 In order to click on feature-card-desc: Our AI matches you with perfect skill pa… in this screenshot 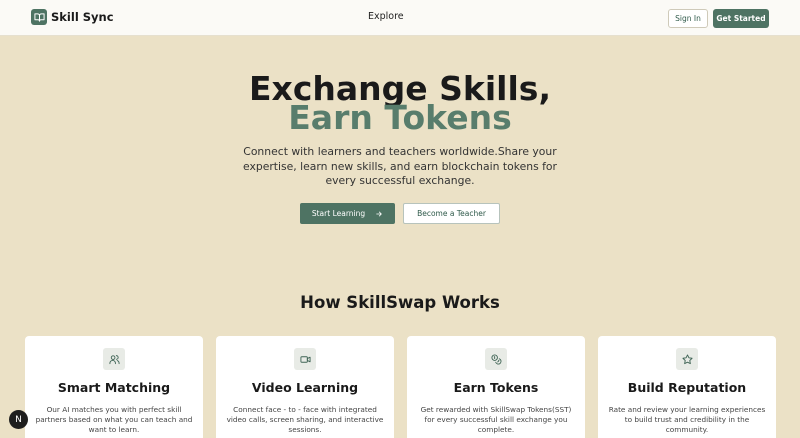, I will do `click(114, 419)`.